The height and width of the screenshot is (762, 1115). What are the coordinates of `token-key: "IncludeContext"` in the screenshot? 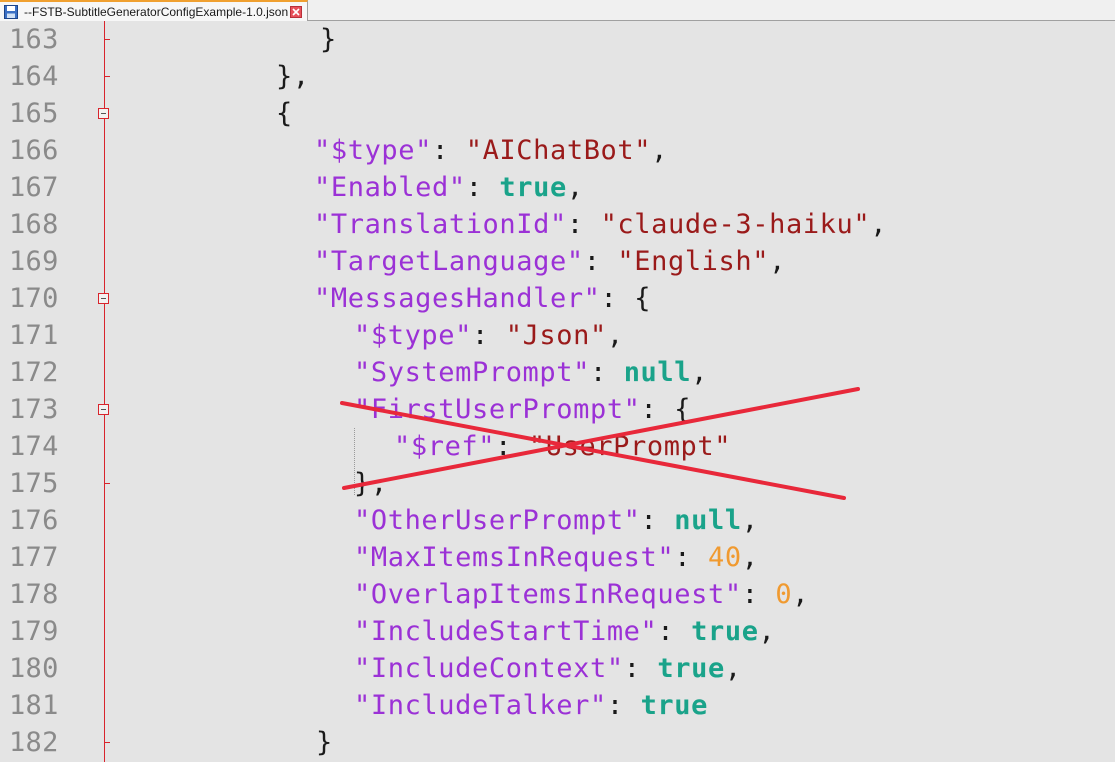 It's located at (489, 668).